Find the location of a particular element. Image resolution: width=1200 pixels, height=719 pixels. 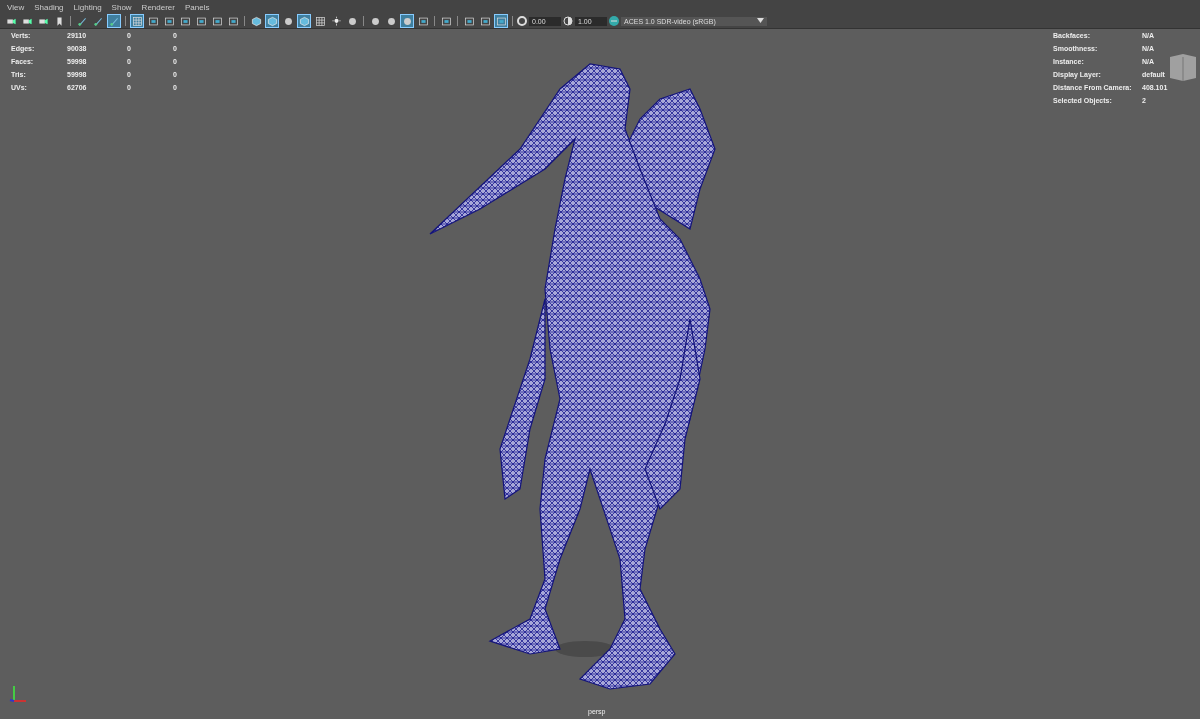

toolbar-pen-icon is located at coordinates (114, 21).